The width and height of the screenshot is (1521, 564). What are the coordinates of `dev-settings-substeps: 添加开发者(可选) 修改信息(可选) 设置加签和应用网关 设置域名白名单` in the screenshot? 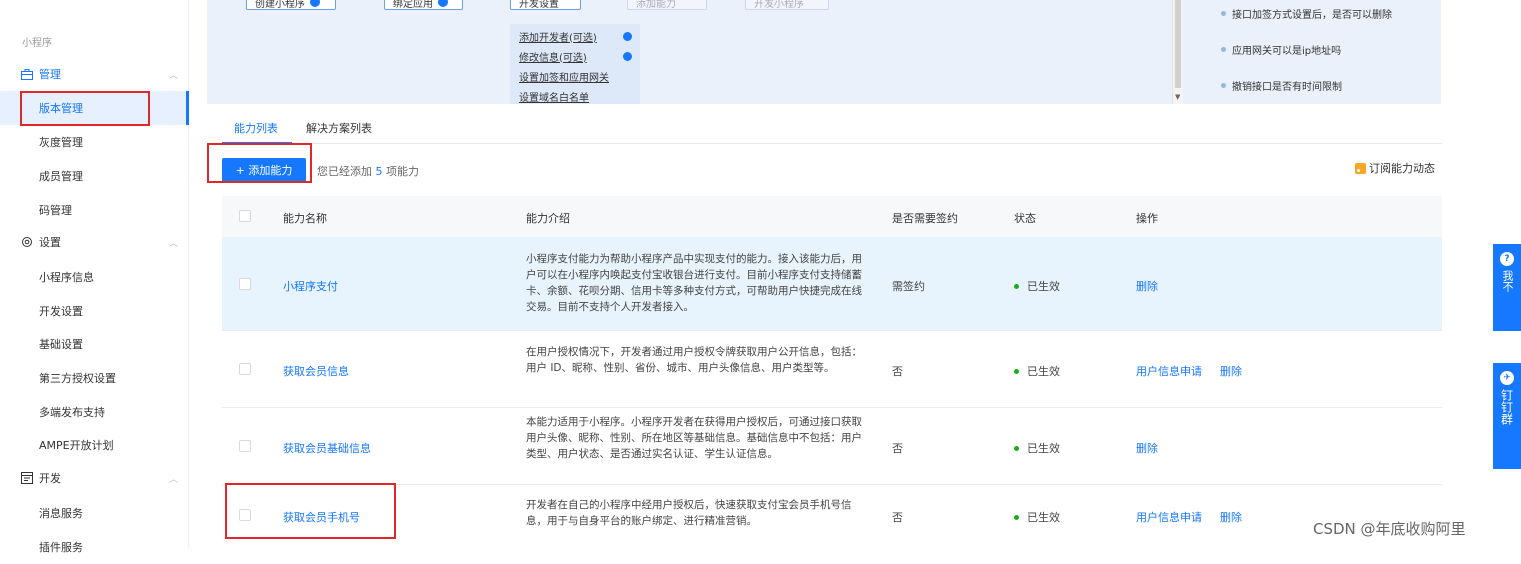 It's located at (575, 64).